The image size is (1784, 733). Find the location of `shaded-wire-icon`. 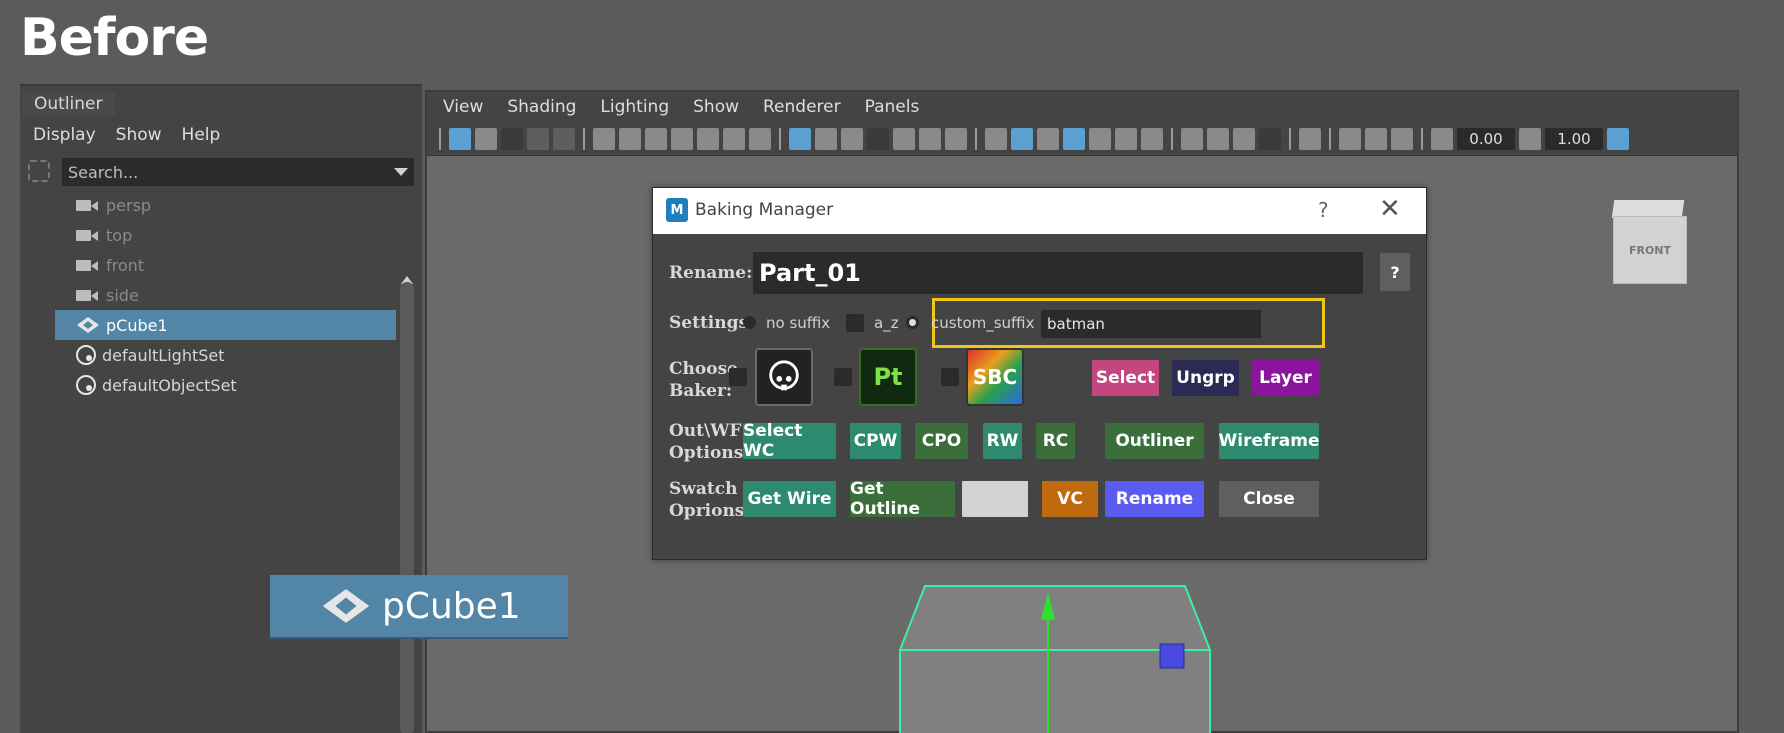

shaded-wire-icon is located at coordinates (1048, 138).